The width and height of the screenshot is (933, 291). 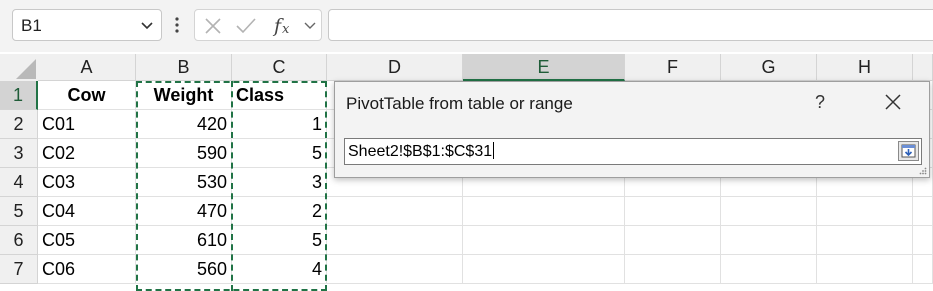 What do you see at coordinates (19, 182) in the screenshot?
I see `row-header-4: 4` at bounding box center [19, 182].